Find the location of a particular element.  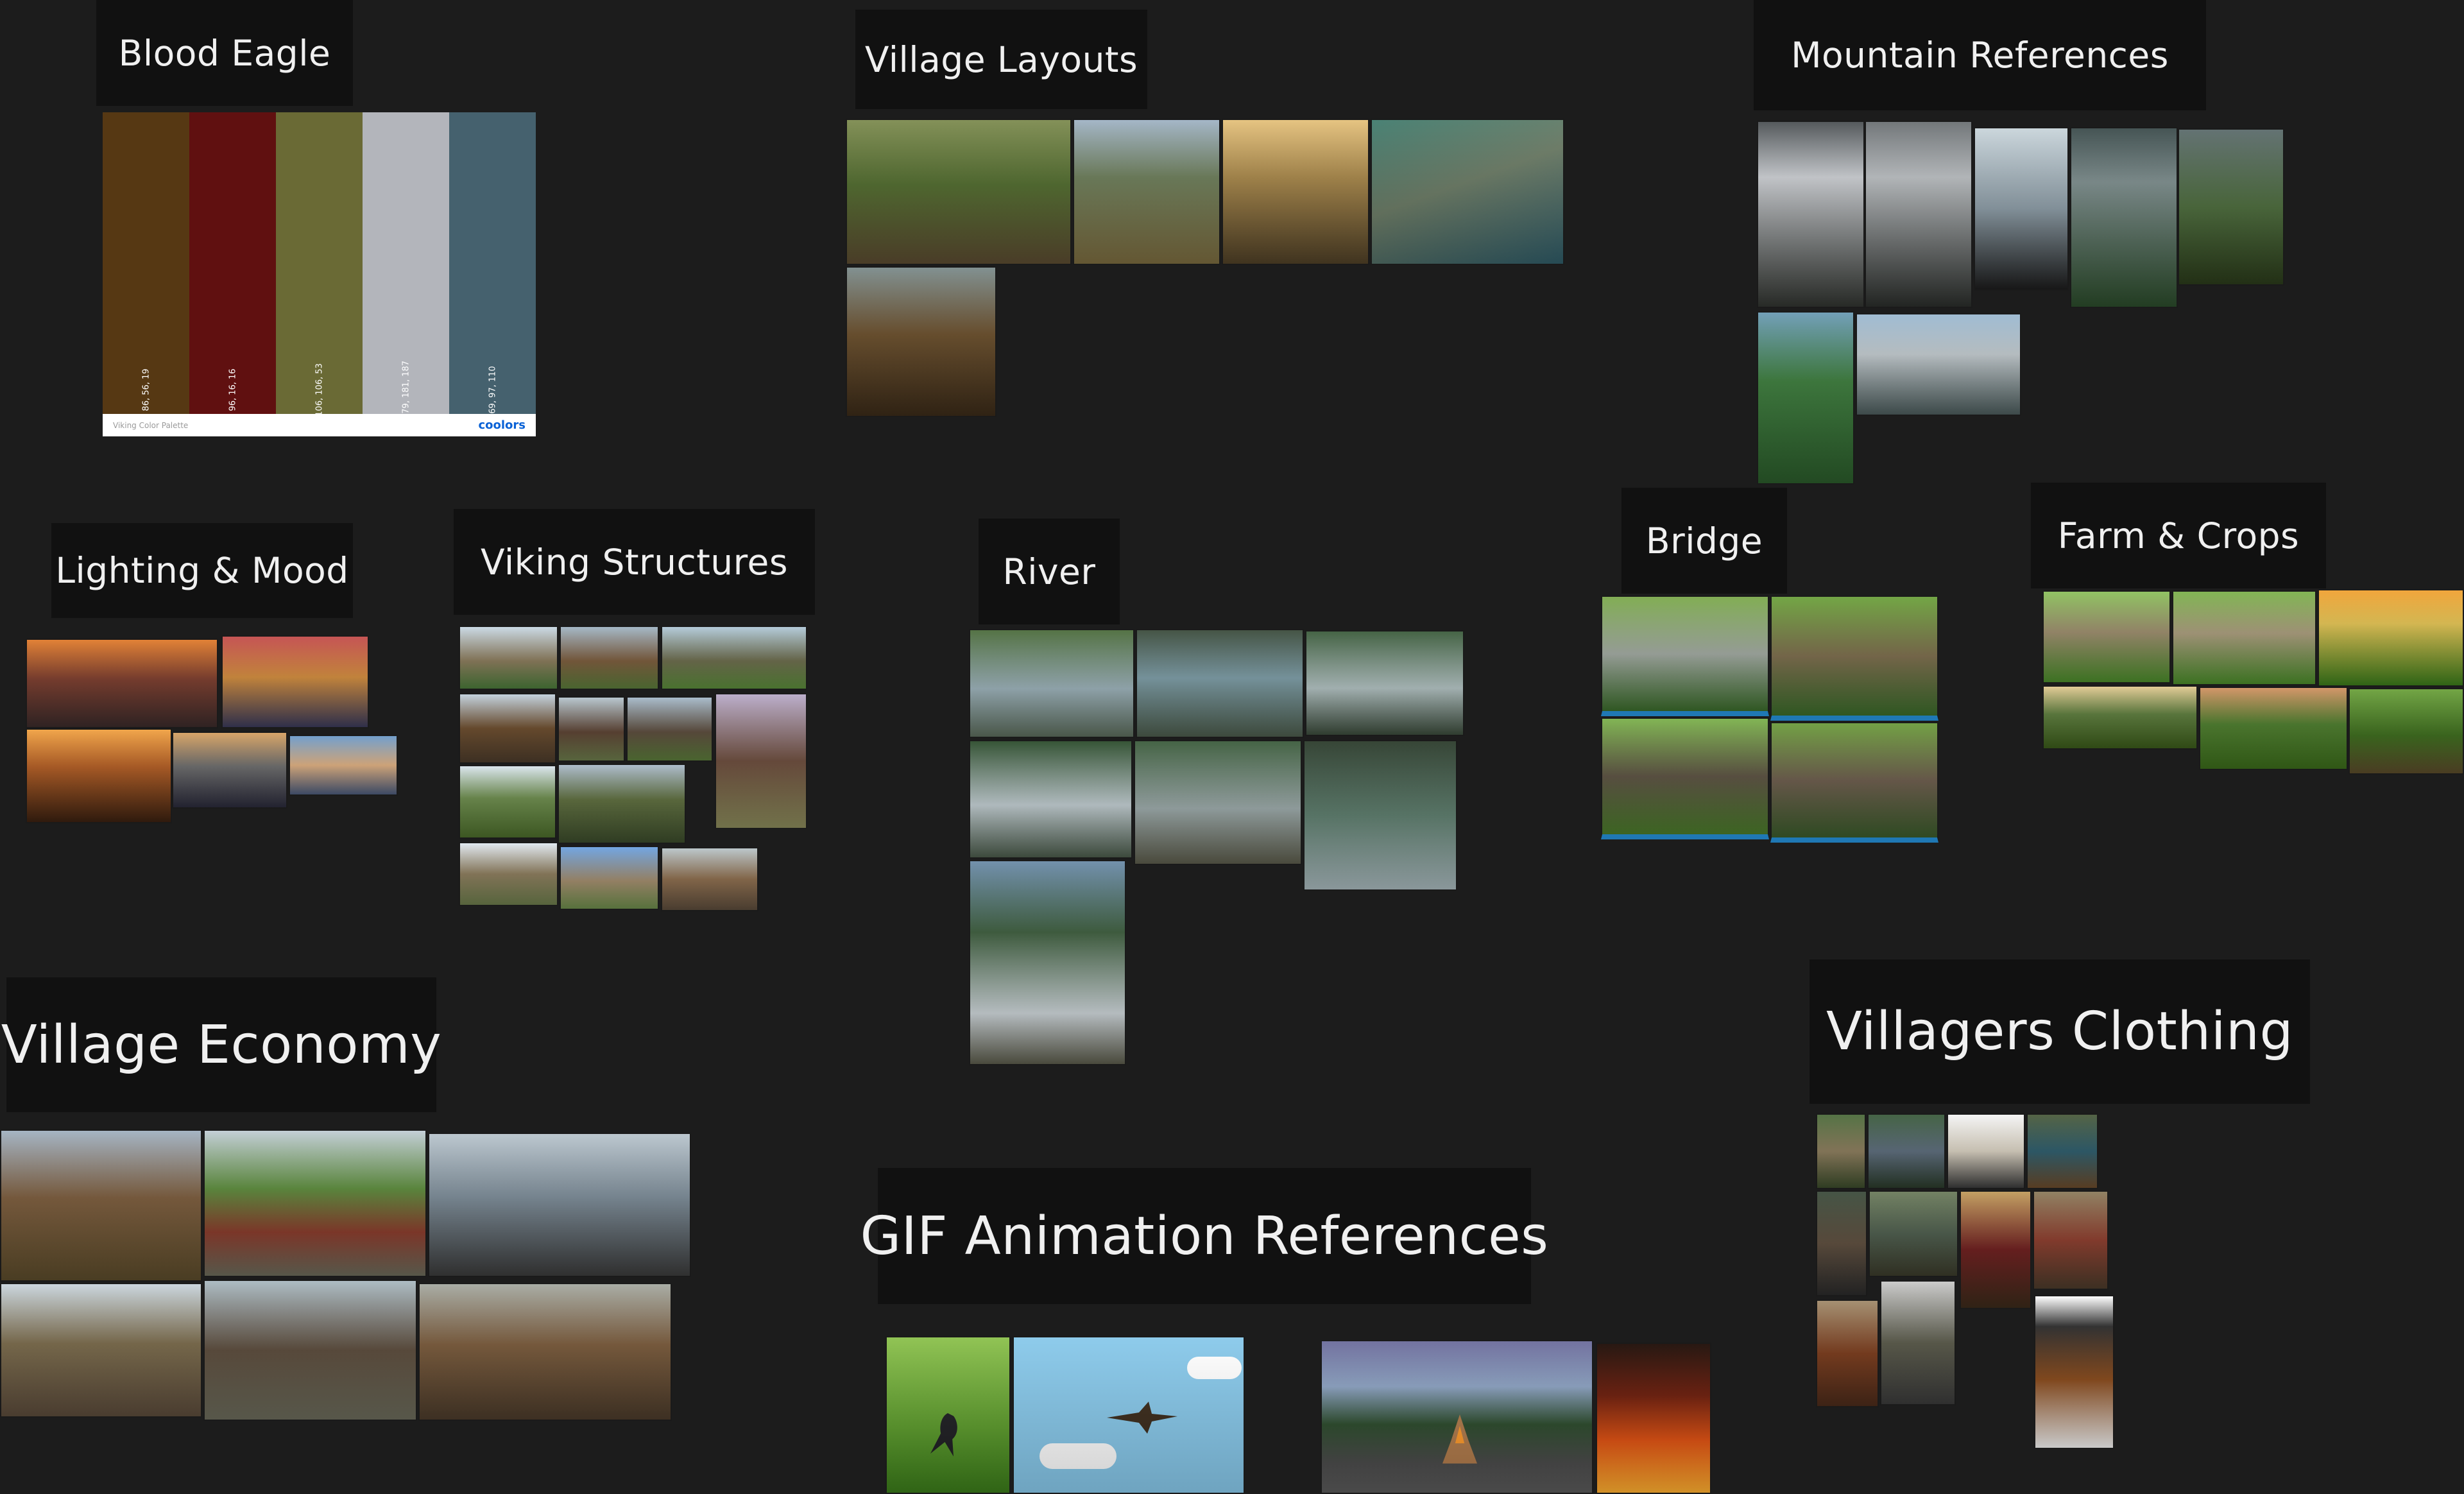

label-farm-crops: Farm & Crops is located at coordinates (2178, 536).